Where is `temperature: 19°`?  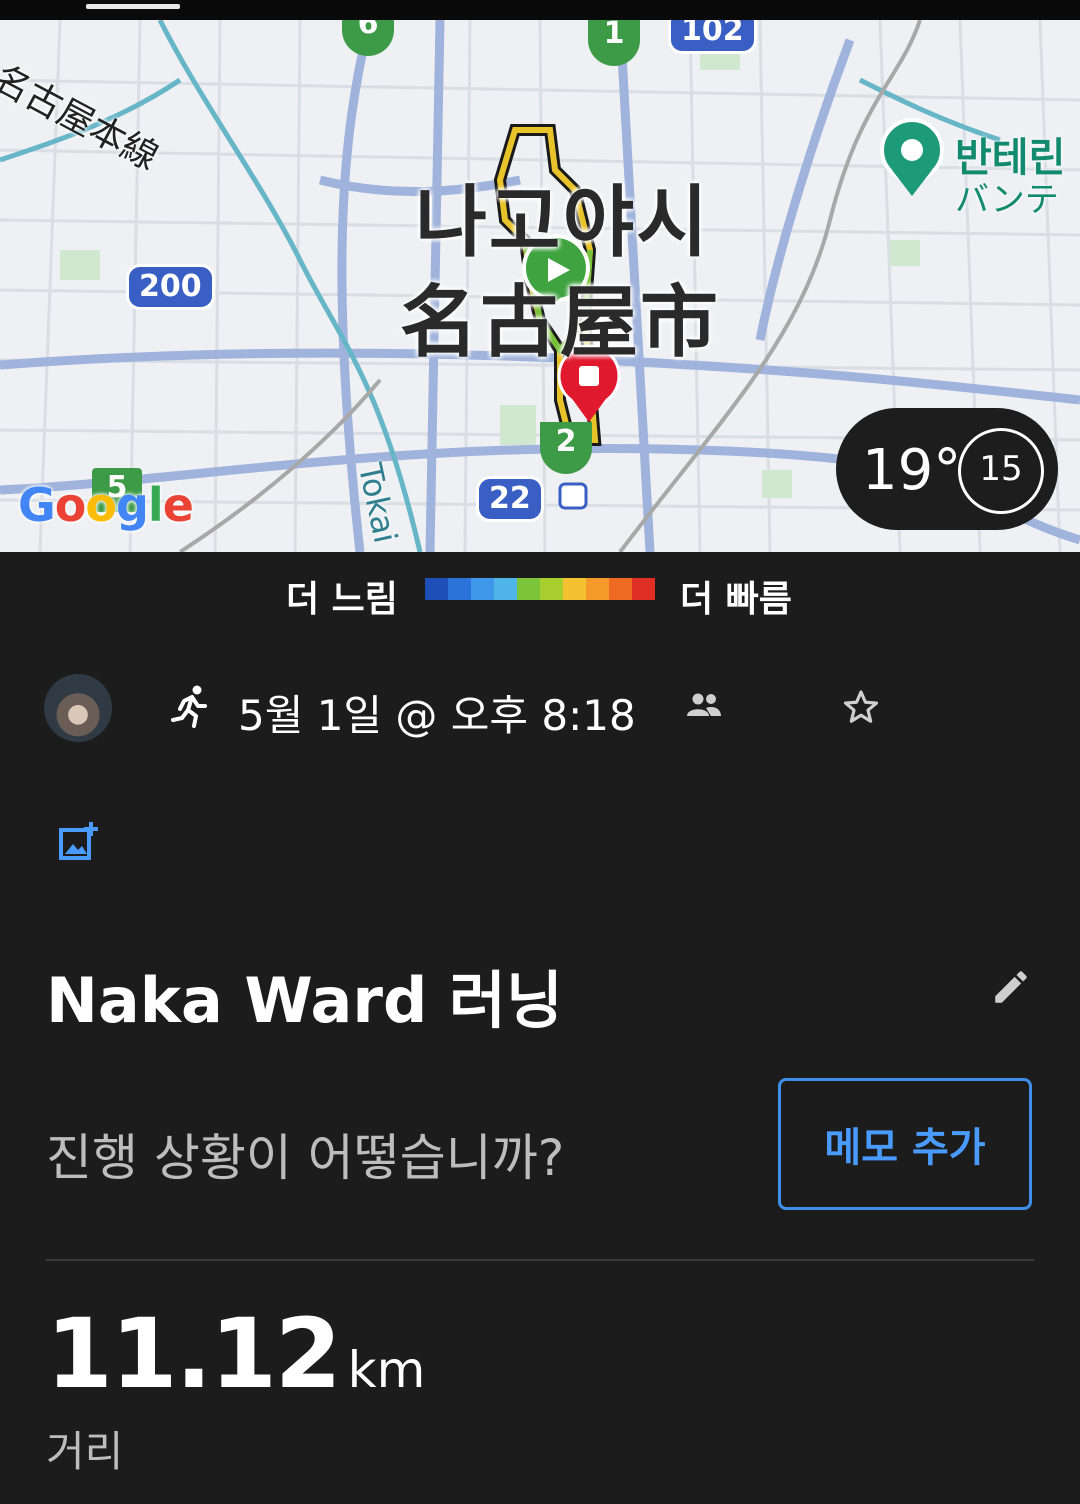 temperature: 19° is located at coordinates (912, 470).